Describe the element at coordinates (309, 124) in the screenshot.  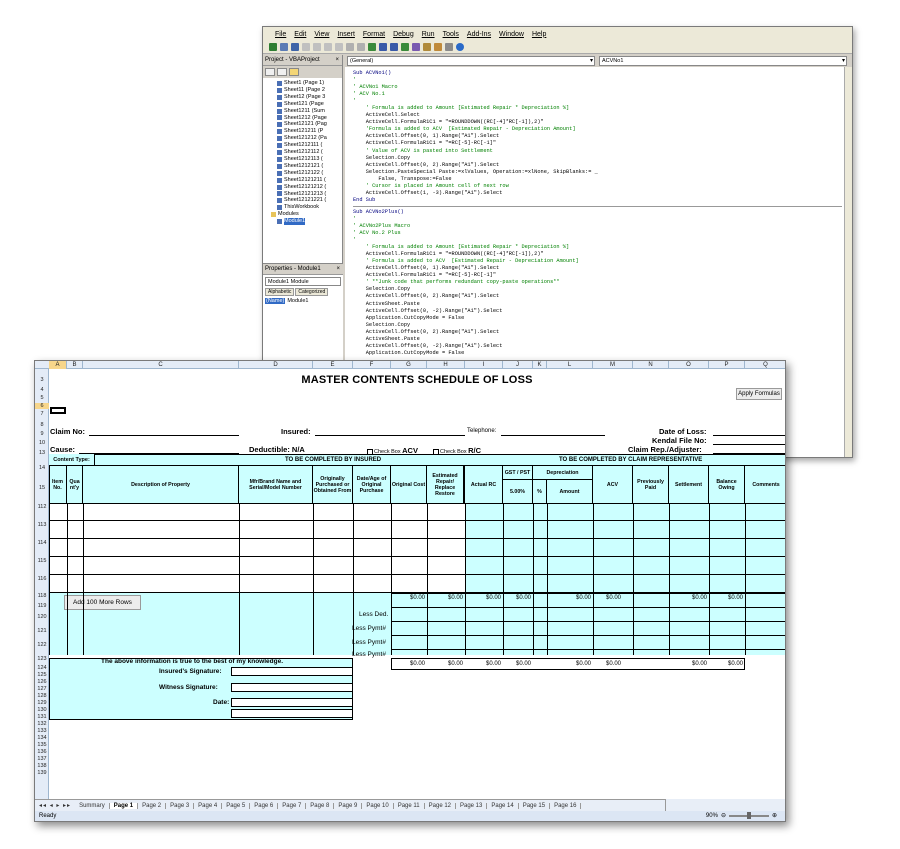
I see `project-tree-item: Sheet12121 (Pag` at that location.